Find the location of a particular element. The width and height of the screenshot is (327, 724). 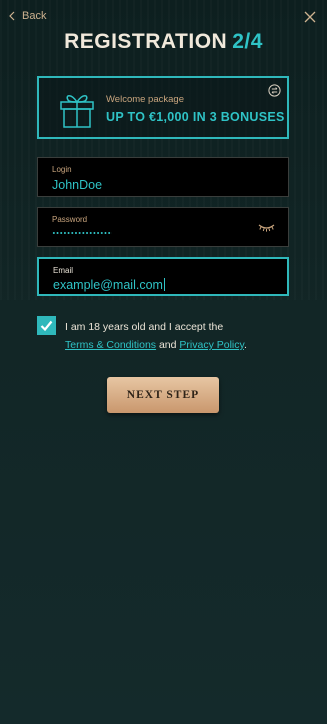

back-button: Back is located at coordinates (27, 16).